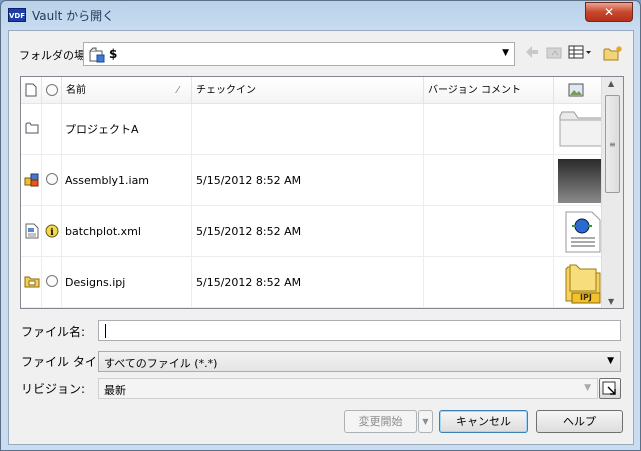  Describe the element at coordinates (113, 54) in the screenshot. I see `folder-location-value: $` at that location.